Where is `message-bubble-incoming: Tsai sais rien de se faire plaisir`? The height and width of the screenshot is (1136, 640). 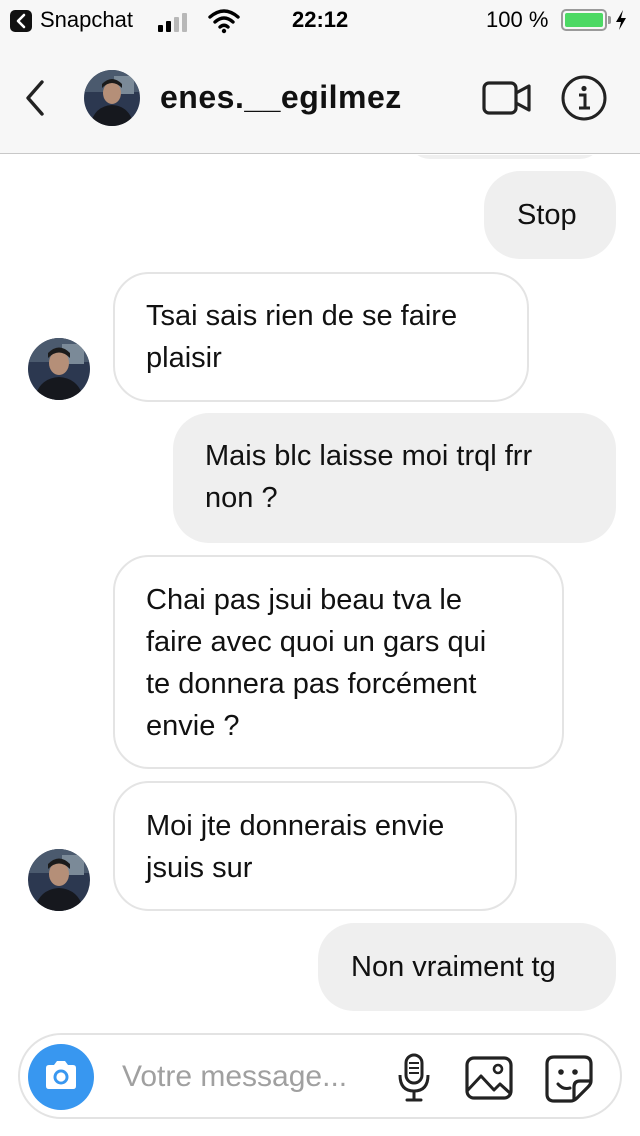
message-bubble-incoming: Tsai sais rien de se faire plaisir is located at coordinates (321, 337).